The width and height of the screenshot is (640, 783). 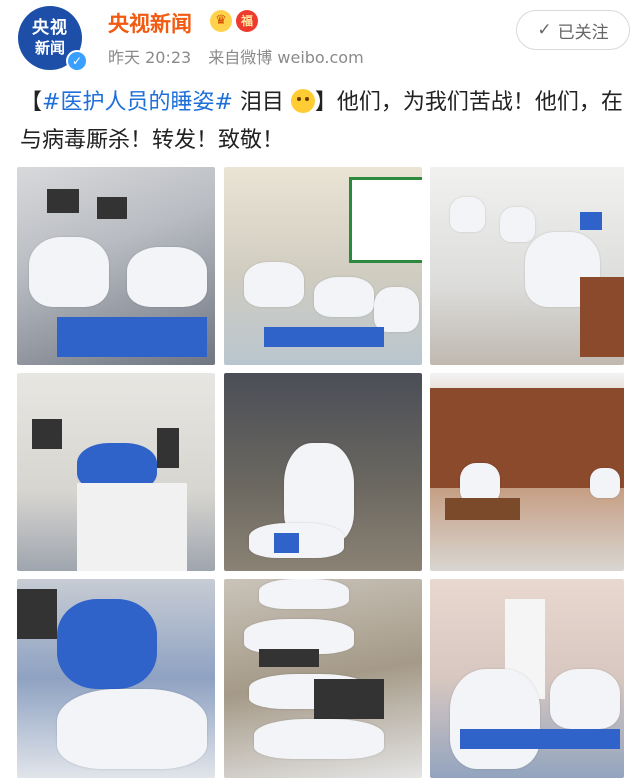 I want to click on verified-icon: ✓, so click(x=77, y=61).